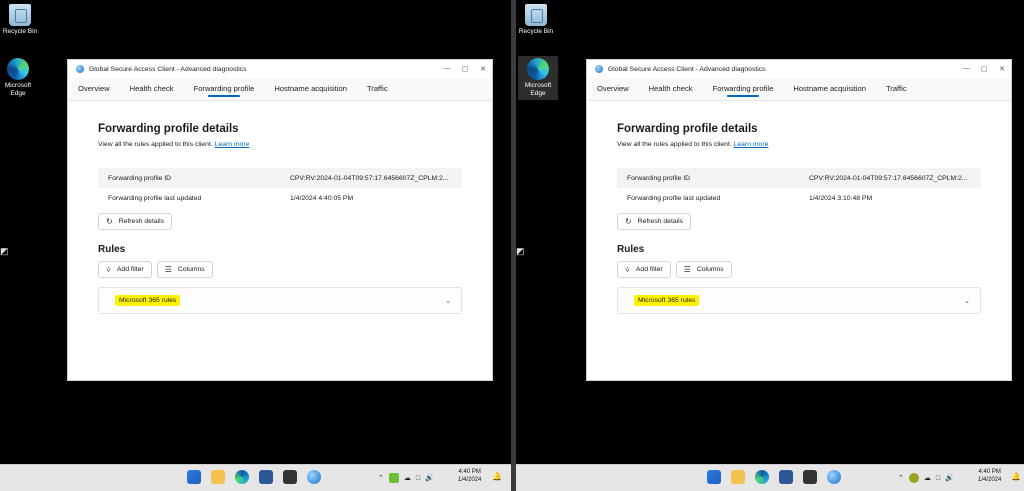 This screenshot has height=491, width=1024. What do you see at coordinates (841, 198) in the screenshot?
I see `last-updated-value: 1/4/2024 3:10:48 PM` at bounding box center [841, 198].